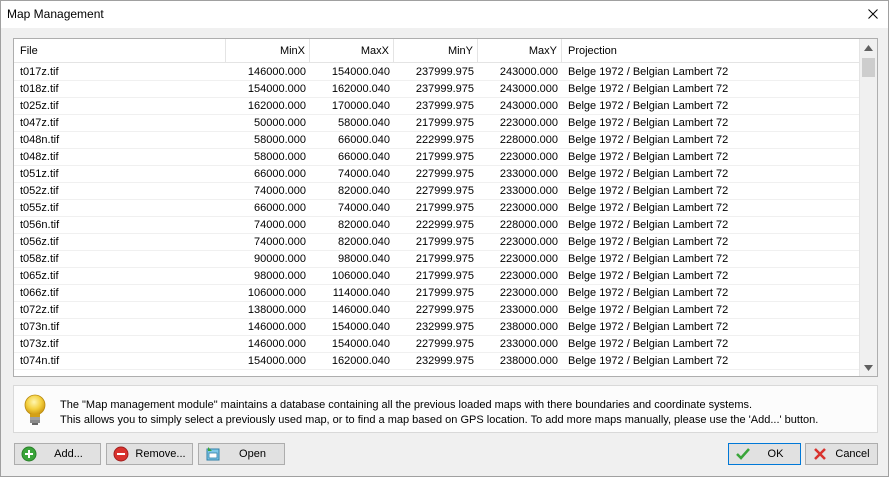  Describe the element at coordinates (39, 276) in the screenshot. I see `cell-file: t065z.tif` at that location.